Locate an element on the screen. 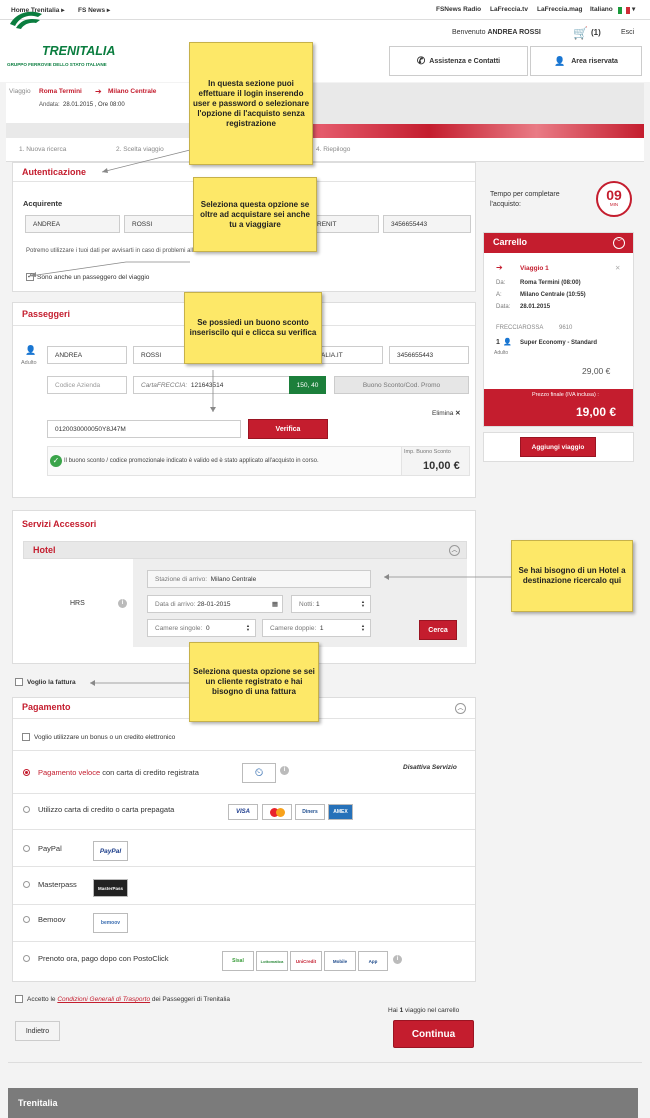  masterpass-radio is located at coordinates (26, 884).